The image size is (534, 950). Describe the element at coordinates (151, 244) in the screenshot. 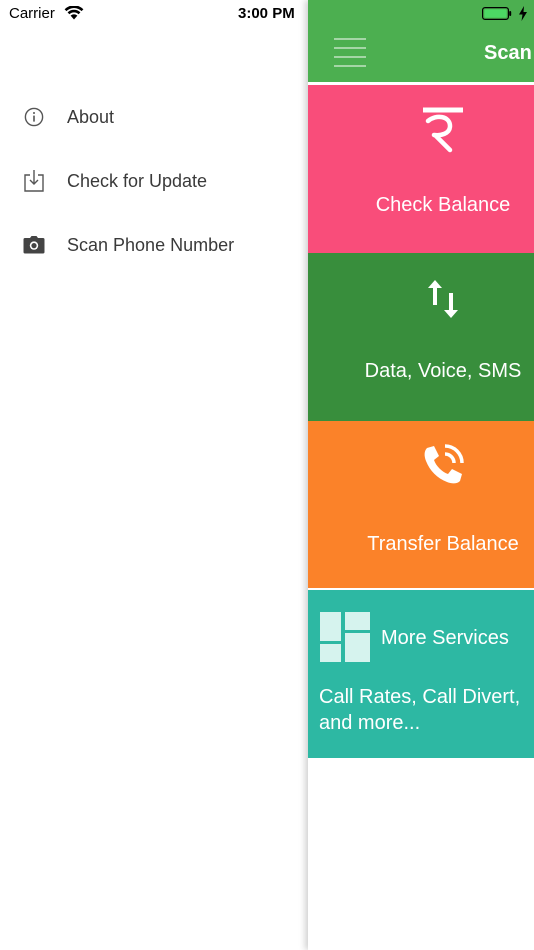

I see `drawer-item-label: Scan Phone Number` at that location.